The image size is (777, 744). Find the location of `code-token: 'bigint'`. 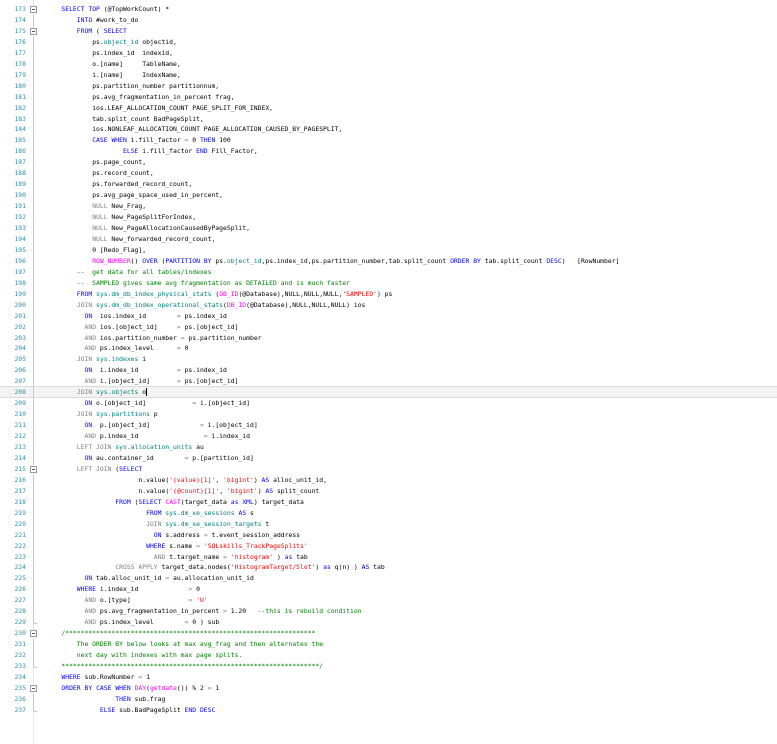

code-token: 'bigint' is located at coordinates (238, 479).